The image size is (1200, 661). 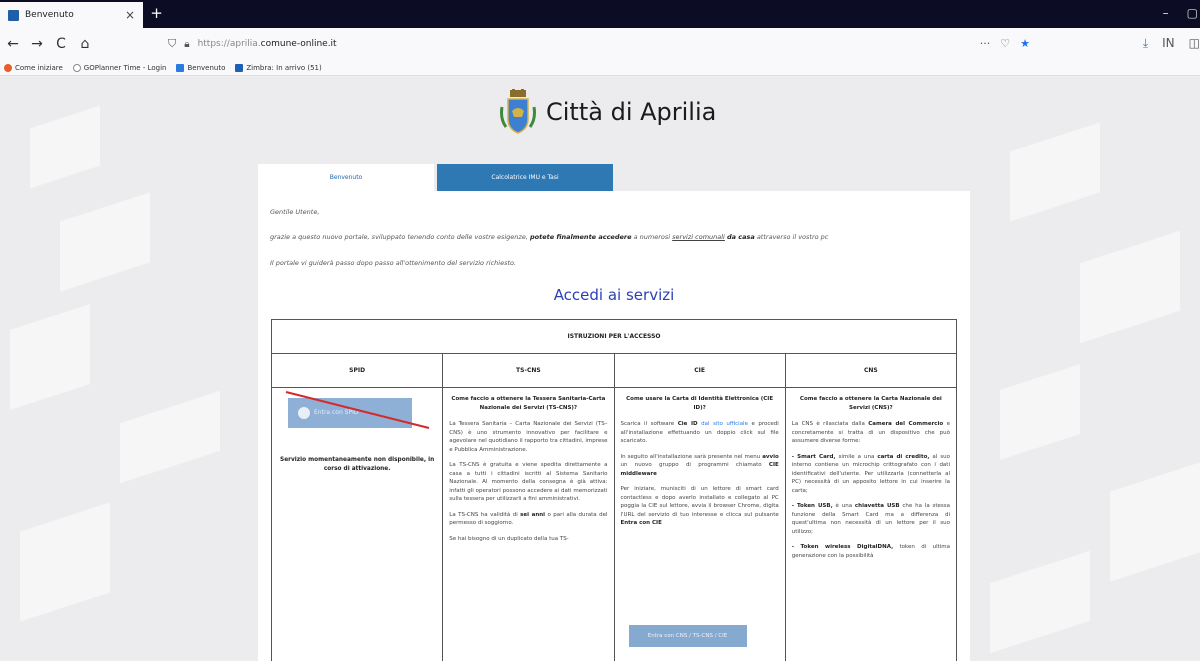 What do you see at coordinates (1005, 43) in the screenshot?
I see `pocket-icon: ♡` at bounding box center [1005, 43].